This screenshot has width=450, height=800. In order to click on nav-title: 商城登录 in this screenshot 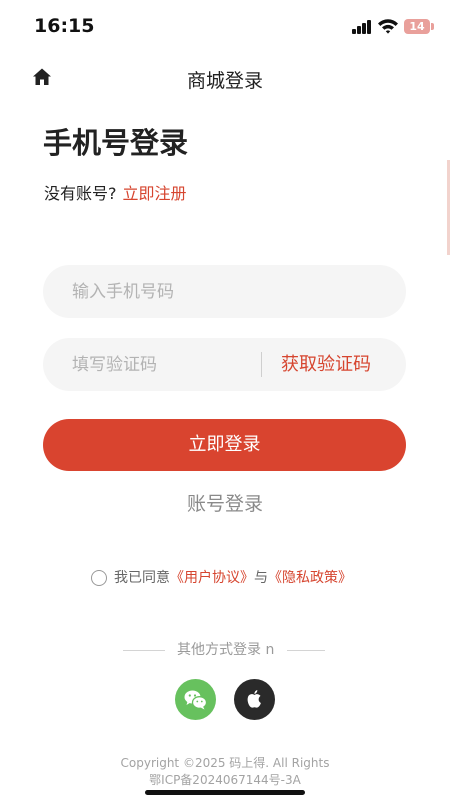, I will do `click(224, 81)`.